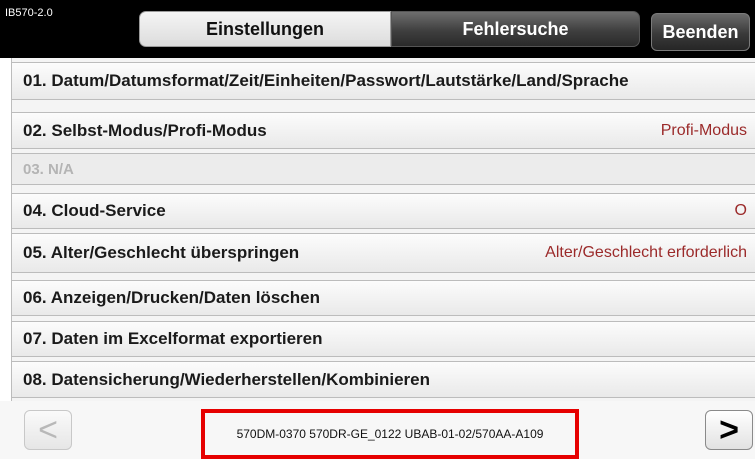 The height and width of the screenshot is (459, 755). Describe the element at coordinates (29, 13) in the screenshot. I see `model-label: IB570-2.0` at that location.